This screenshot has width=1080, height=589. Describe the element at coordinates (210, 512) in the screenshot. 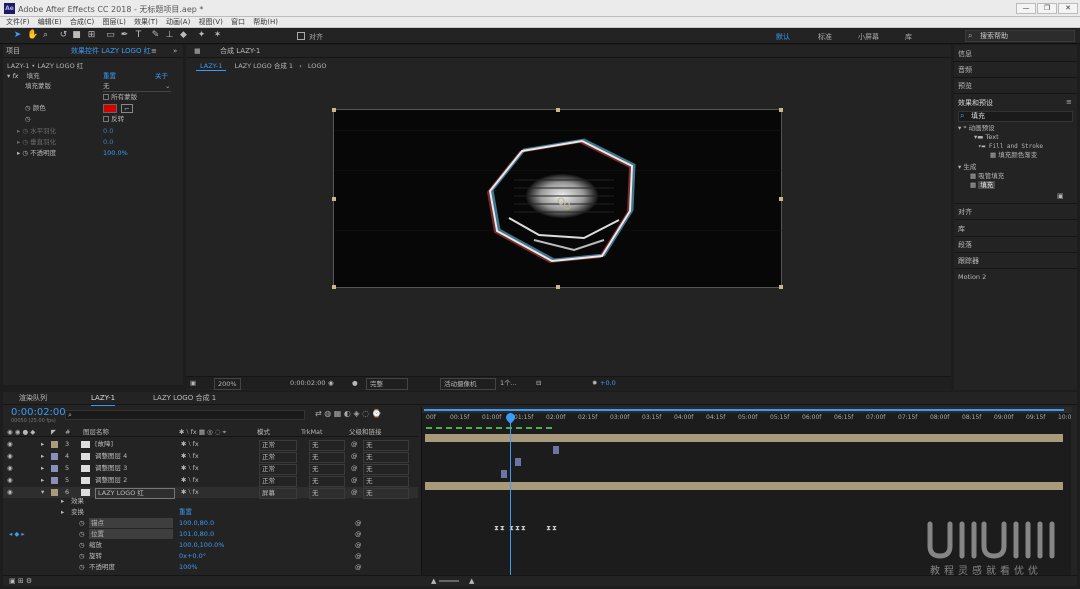

I see `property-row: ▸ 变换 重置` at that location.